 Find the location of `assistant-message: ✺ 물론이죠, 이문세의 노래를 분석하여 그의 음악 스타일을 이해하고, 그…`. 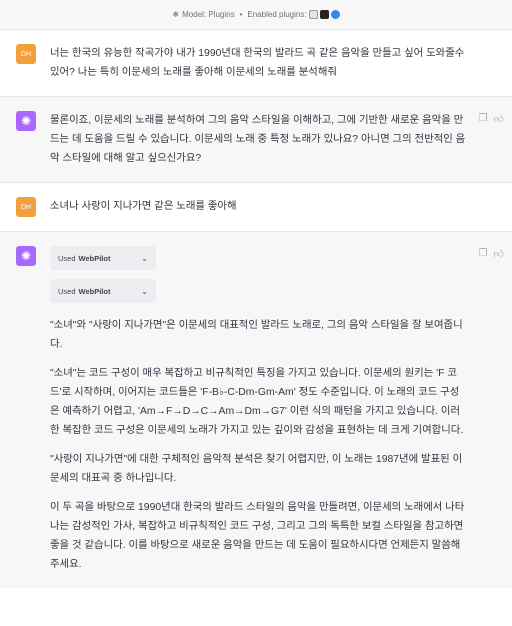

assistant-message: ✺ 물론이죠, 이문세의 노래를 분석하여 그의 음악 스타일을 이해하고, 그… is located at coordinates (256, 140).